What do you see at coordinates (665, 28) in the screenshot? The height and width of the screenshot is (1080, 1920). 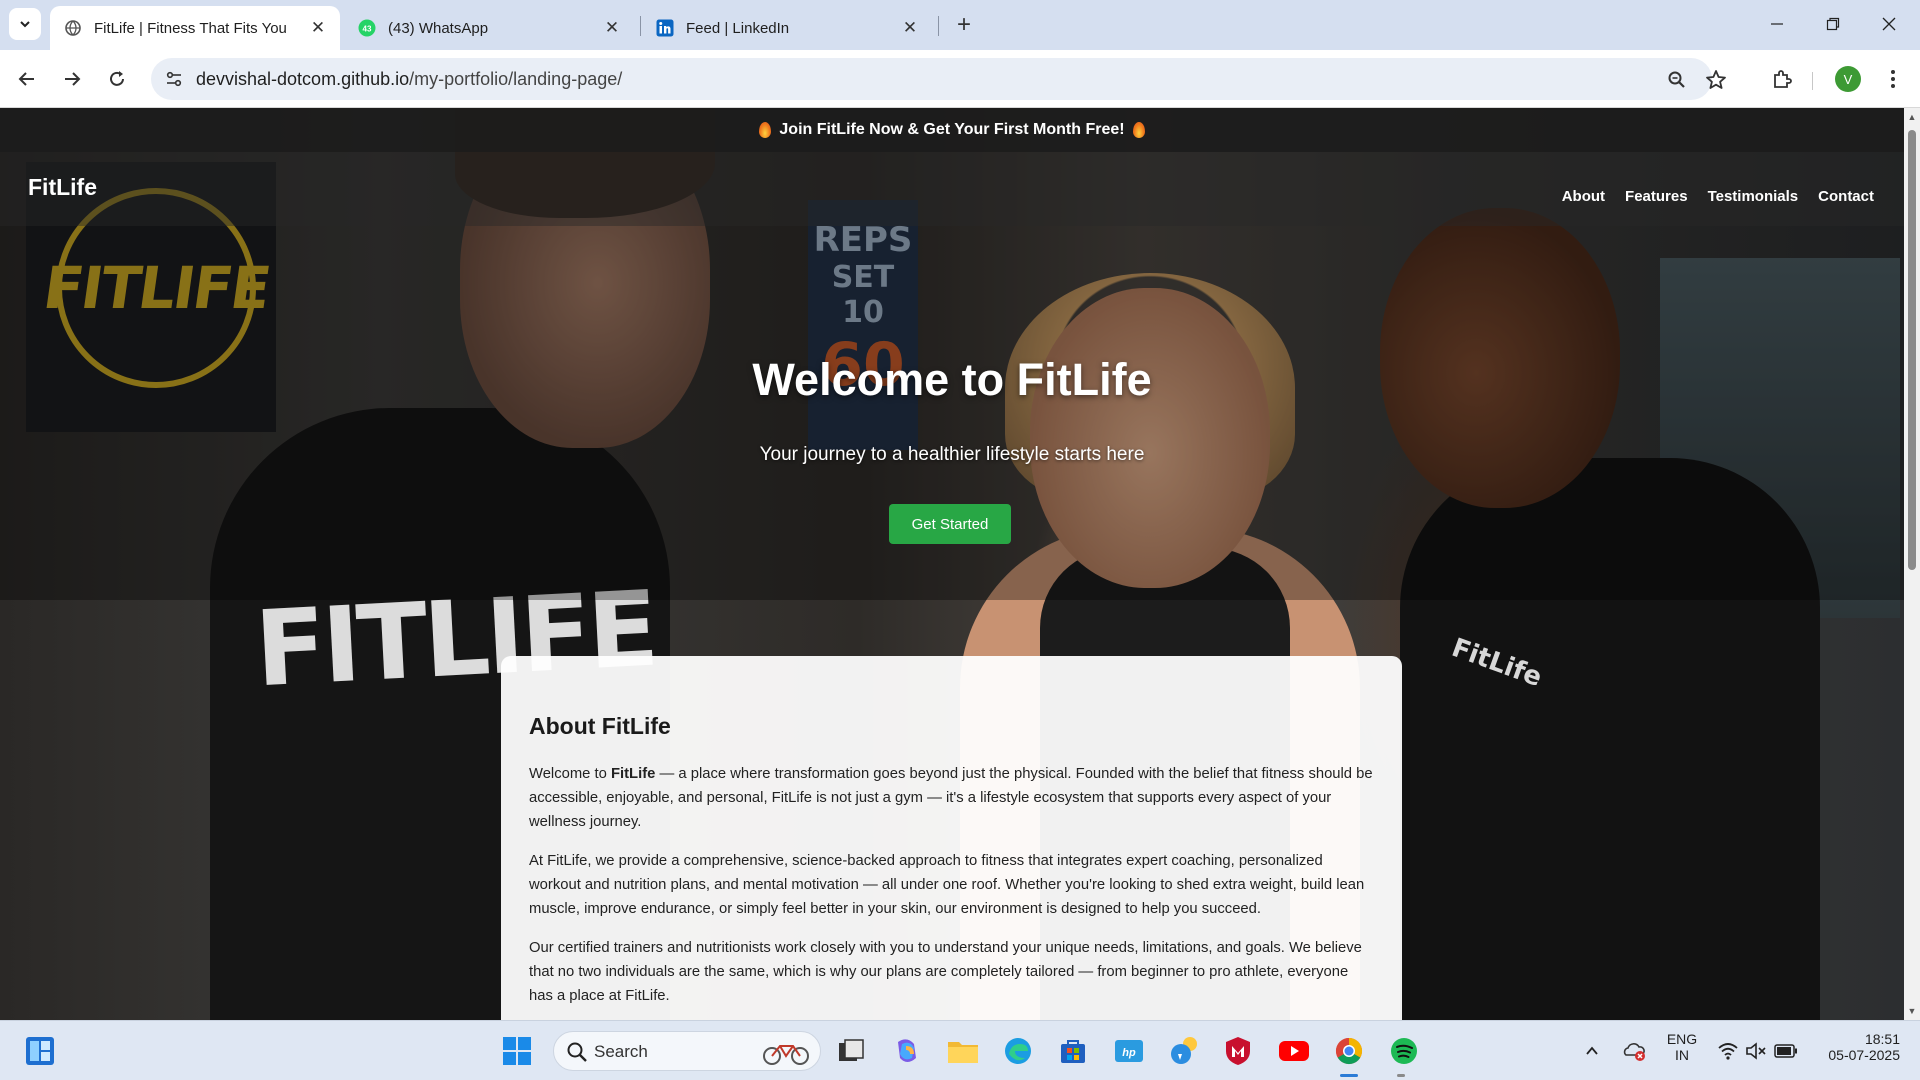 I see `linkedin-icon` at bounding box center [665, 28].